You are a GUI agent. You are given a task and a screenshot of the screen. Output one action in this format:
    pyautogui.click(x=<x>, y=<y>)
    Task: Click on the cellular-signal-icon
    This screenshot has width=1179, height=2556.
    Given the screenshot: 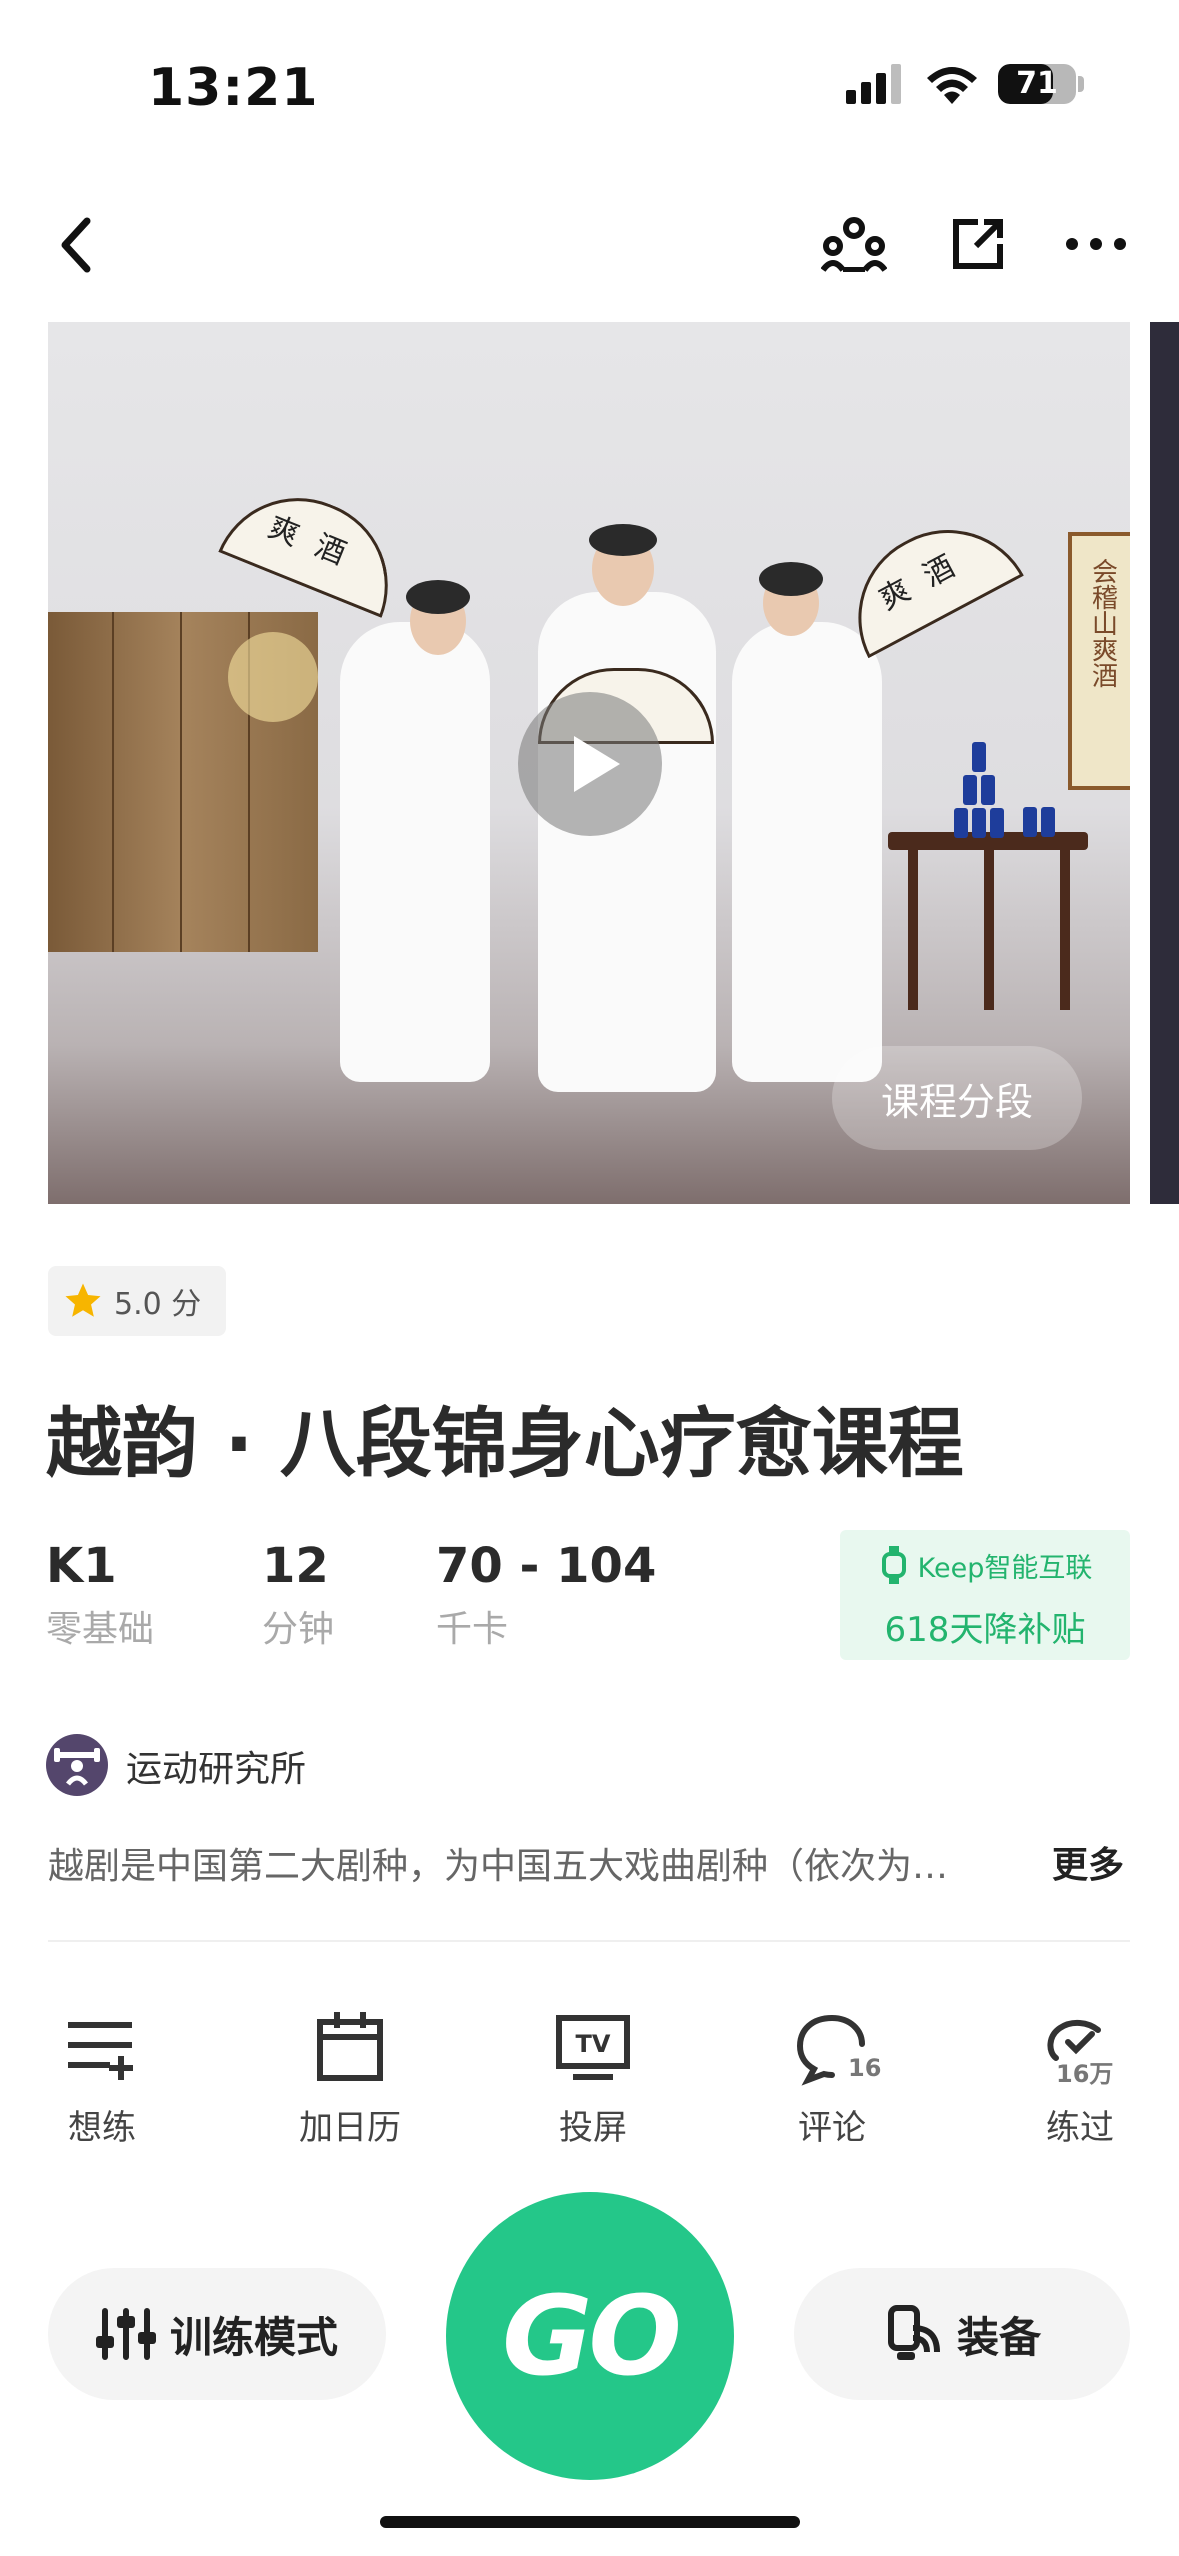 What is the action you would take?
    pyautogui.click(x=873, y=84)
    